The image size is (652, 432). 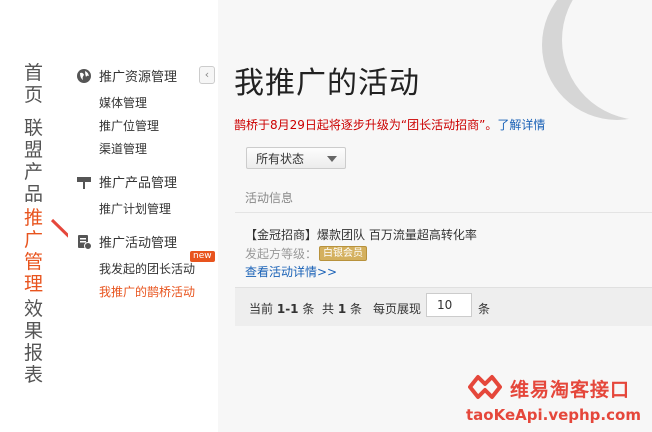 What do you see at coordinates (123, 148) in the screenshot?
I see `sidebar-item-channel: 渠道管理` at bounding box center [123, 148].